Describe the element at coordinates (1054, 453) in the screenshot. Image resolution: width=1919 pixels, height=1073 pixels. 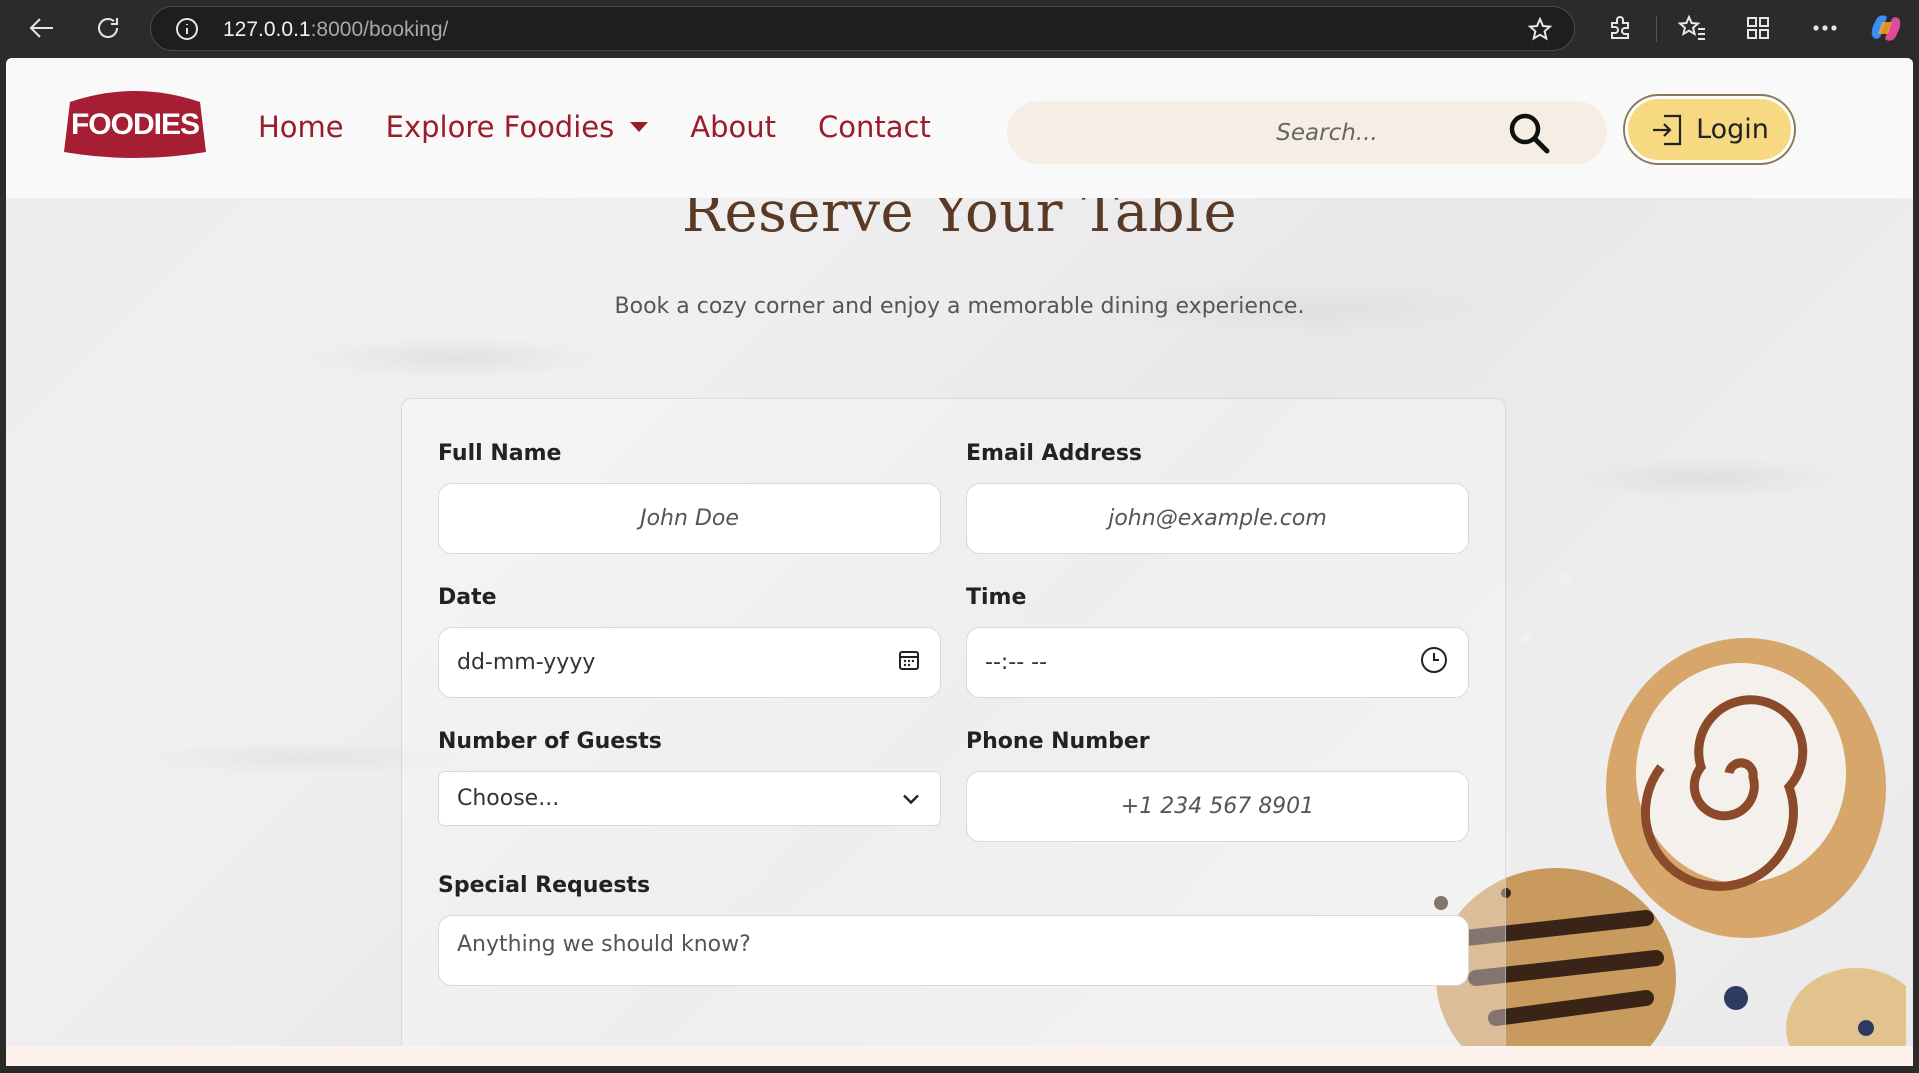
I see `email-label: Email Address` at that location.